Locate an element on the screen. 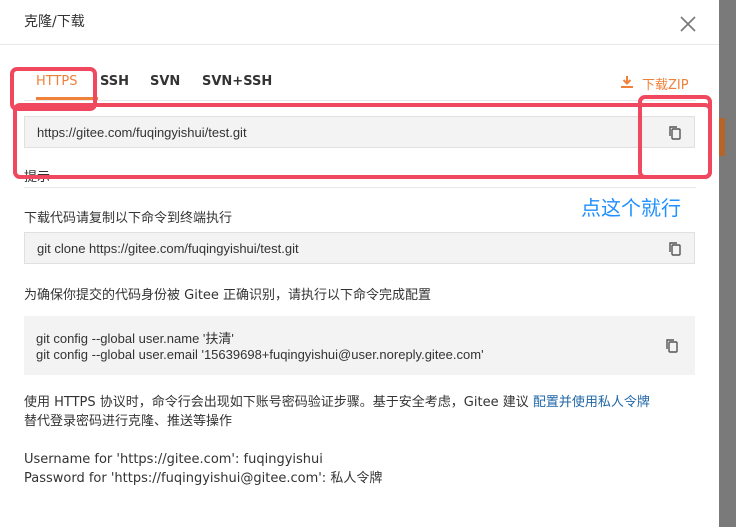 The image size is (736, 527). tab-ssh: SSH is located at coordinates (114, 81).